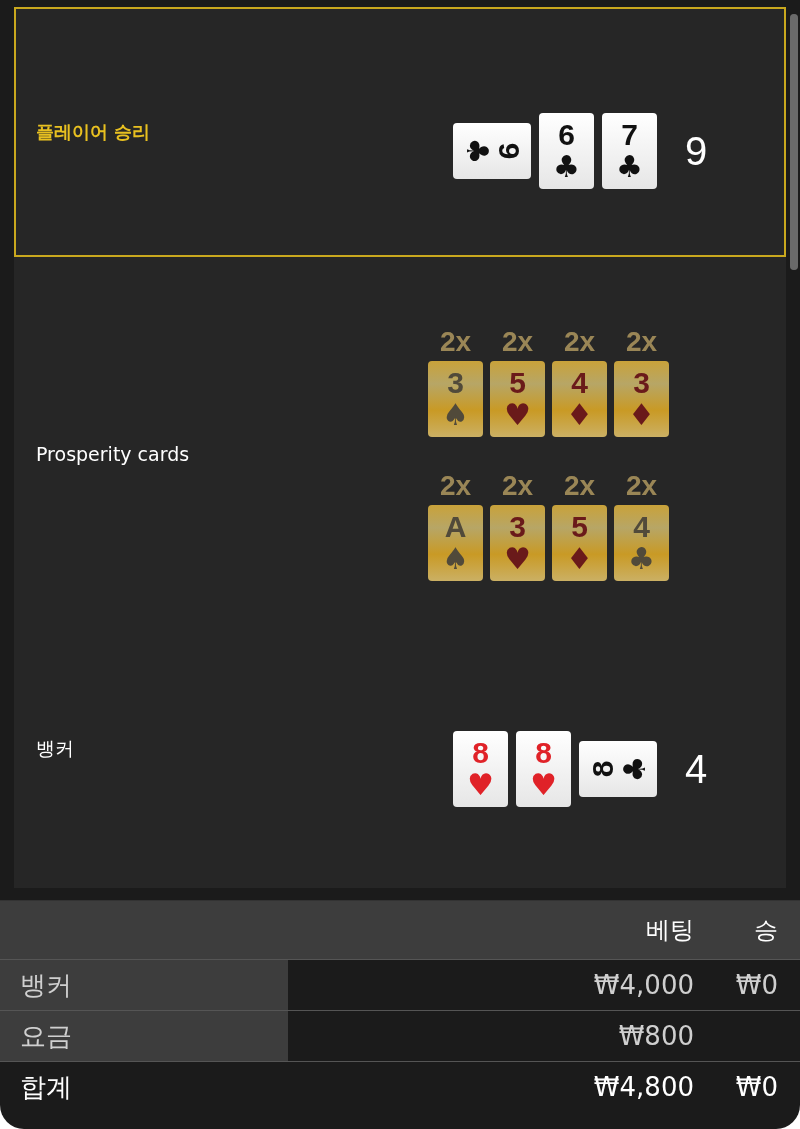  What do you see at coordinates (641, 542) in the screenshot?
I see `prosperity-card: 4 ♣` at bounding box center [641, 542].